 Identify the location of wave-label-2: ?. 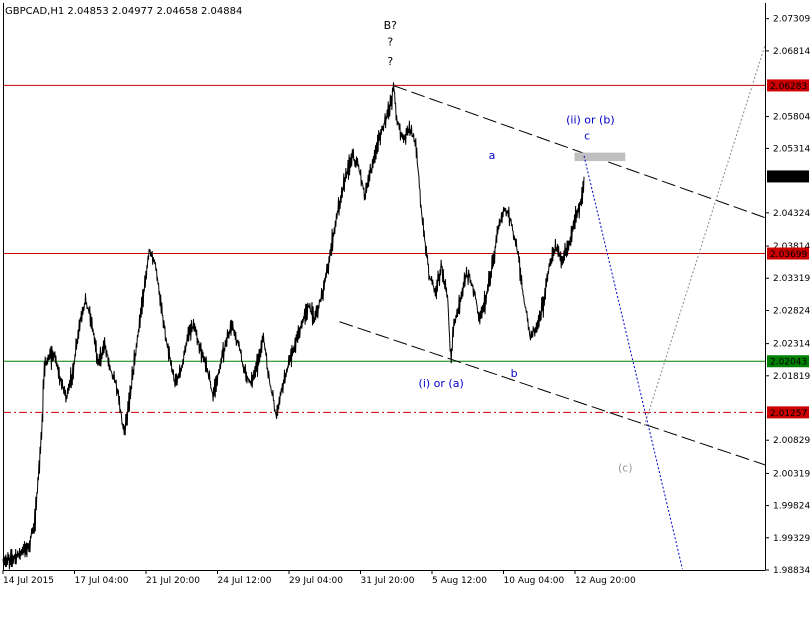
(390, 61).